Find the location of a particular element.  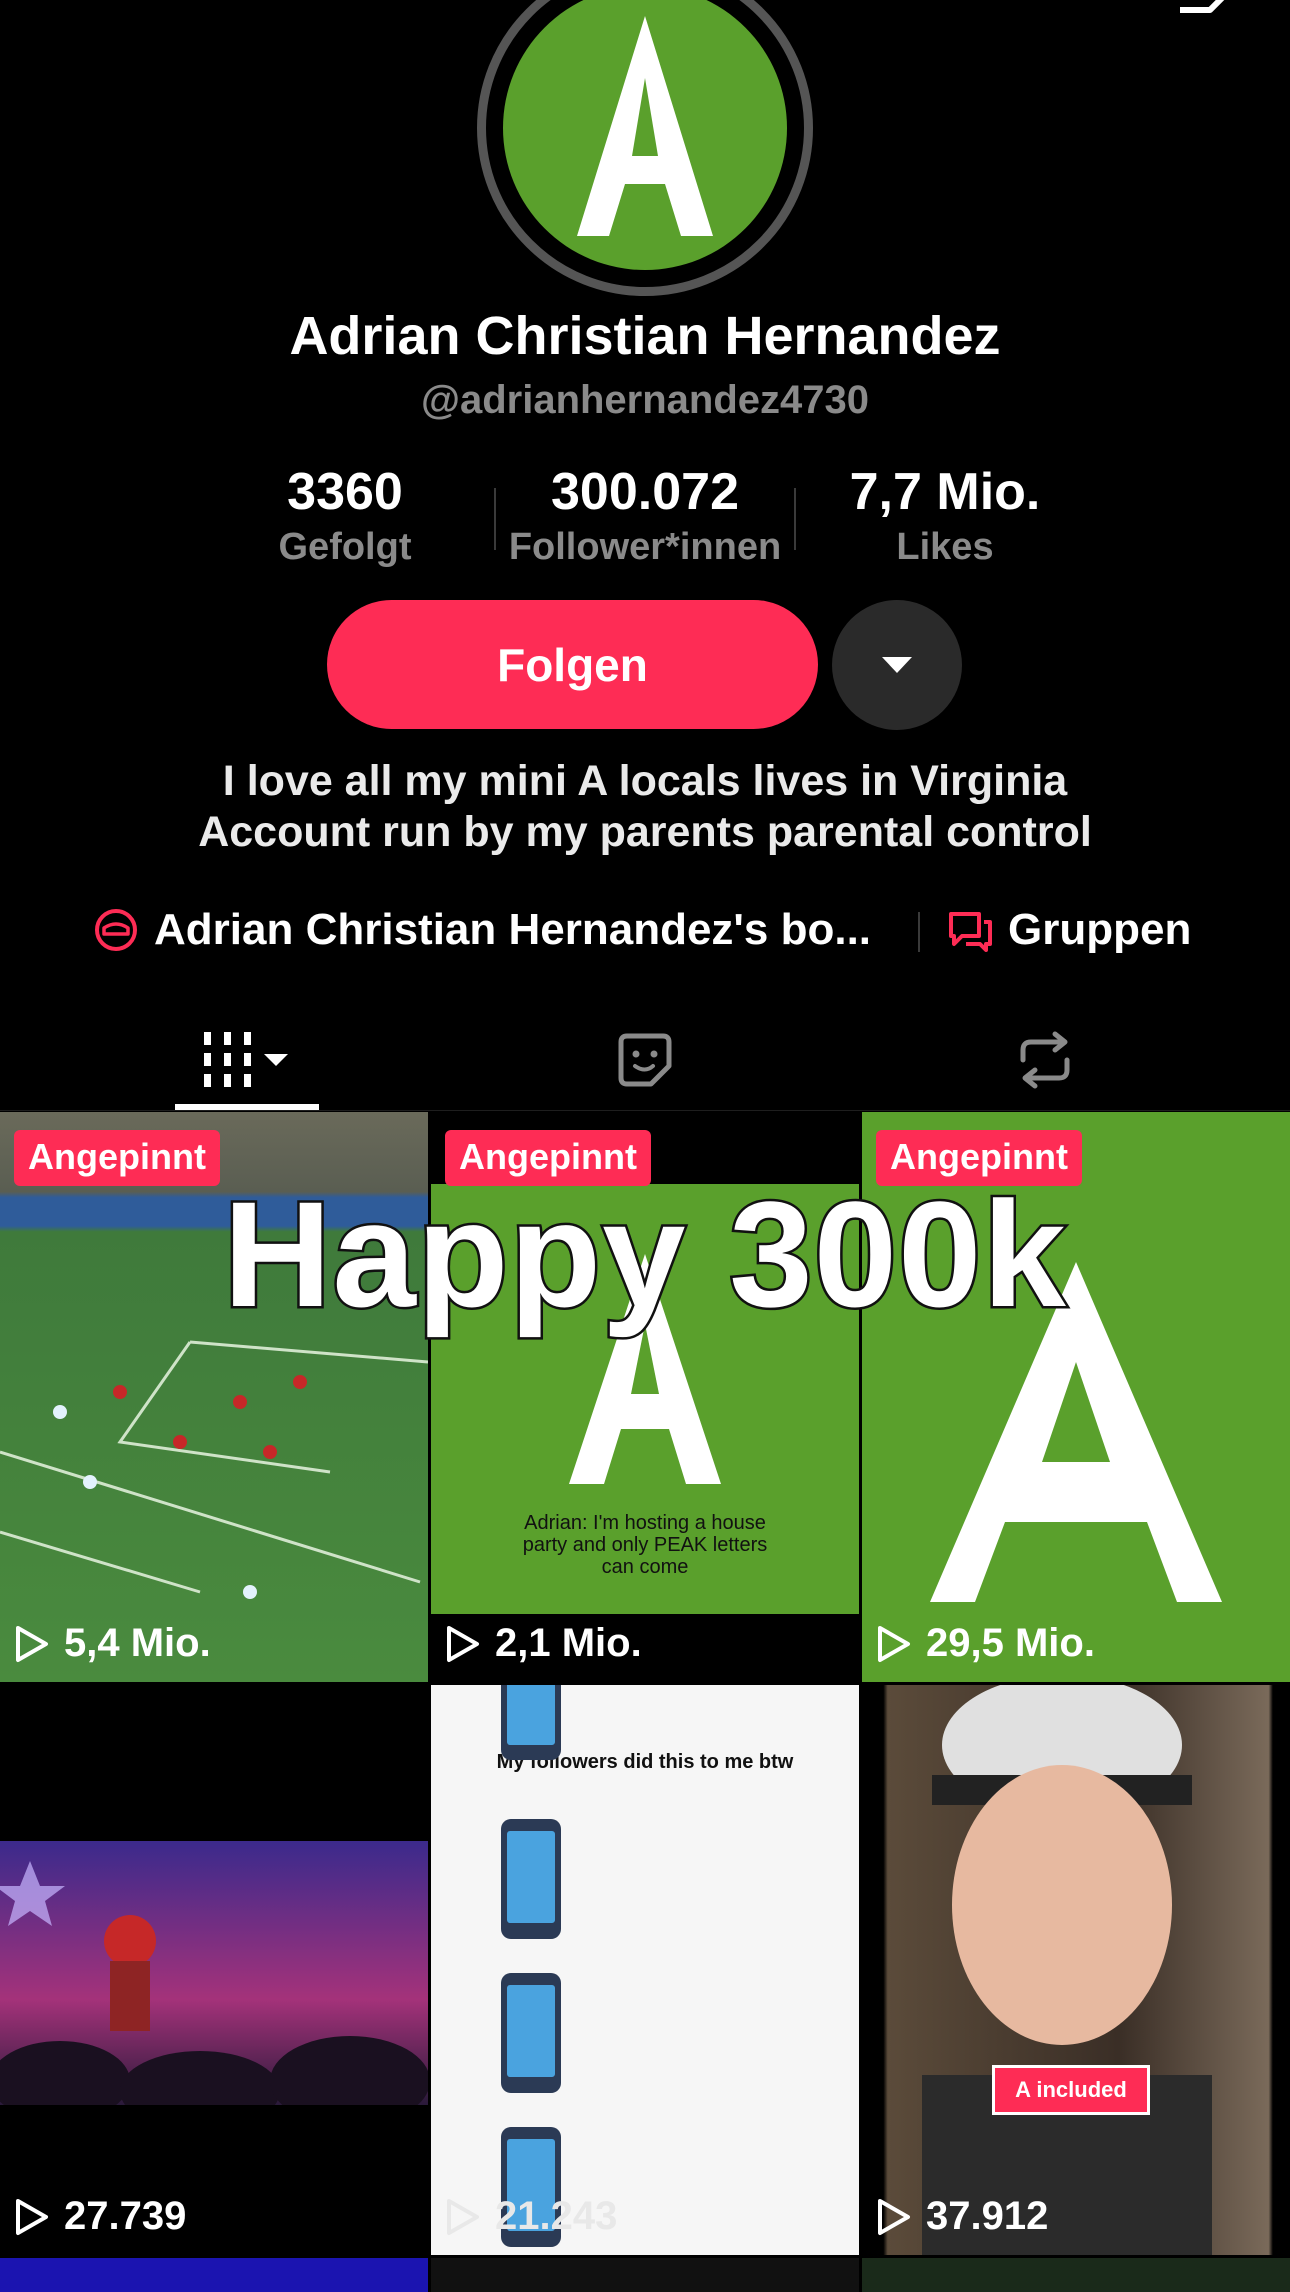

tab-stickers is located at coordinates (645, 1060).